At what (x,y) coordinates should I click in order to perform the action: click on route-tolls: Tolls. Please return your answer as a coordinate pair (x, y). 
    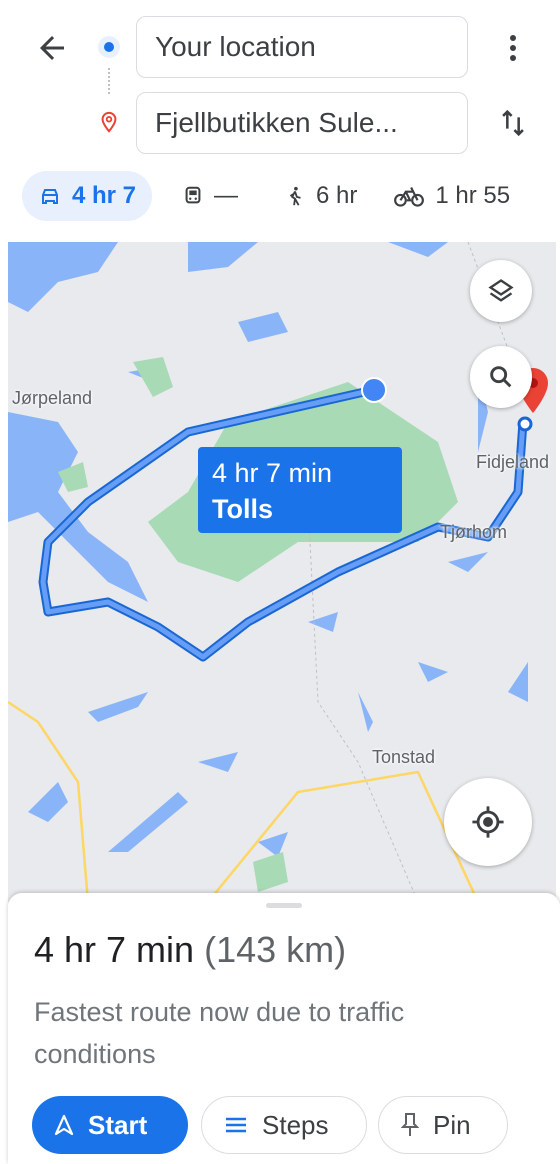
    Looking at the image, I should click on (243, 509).